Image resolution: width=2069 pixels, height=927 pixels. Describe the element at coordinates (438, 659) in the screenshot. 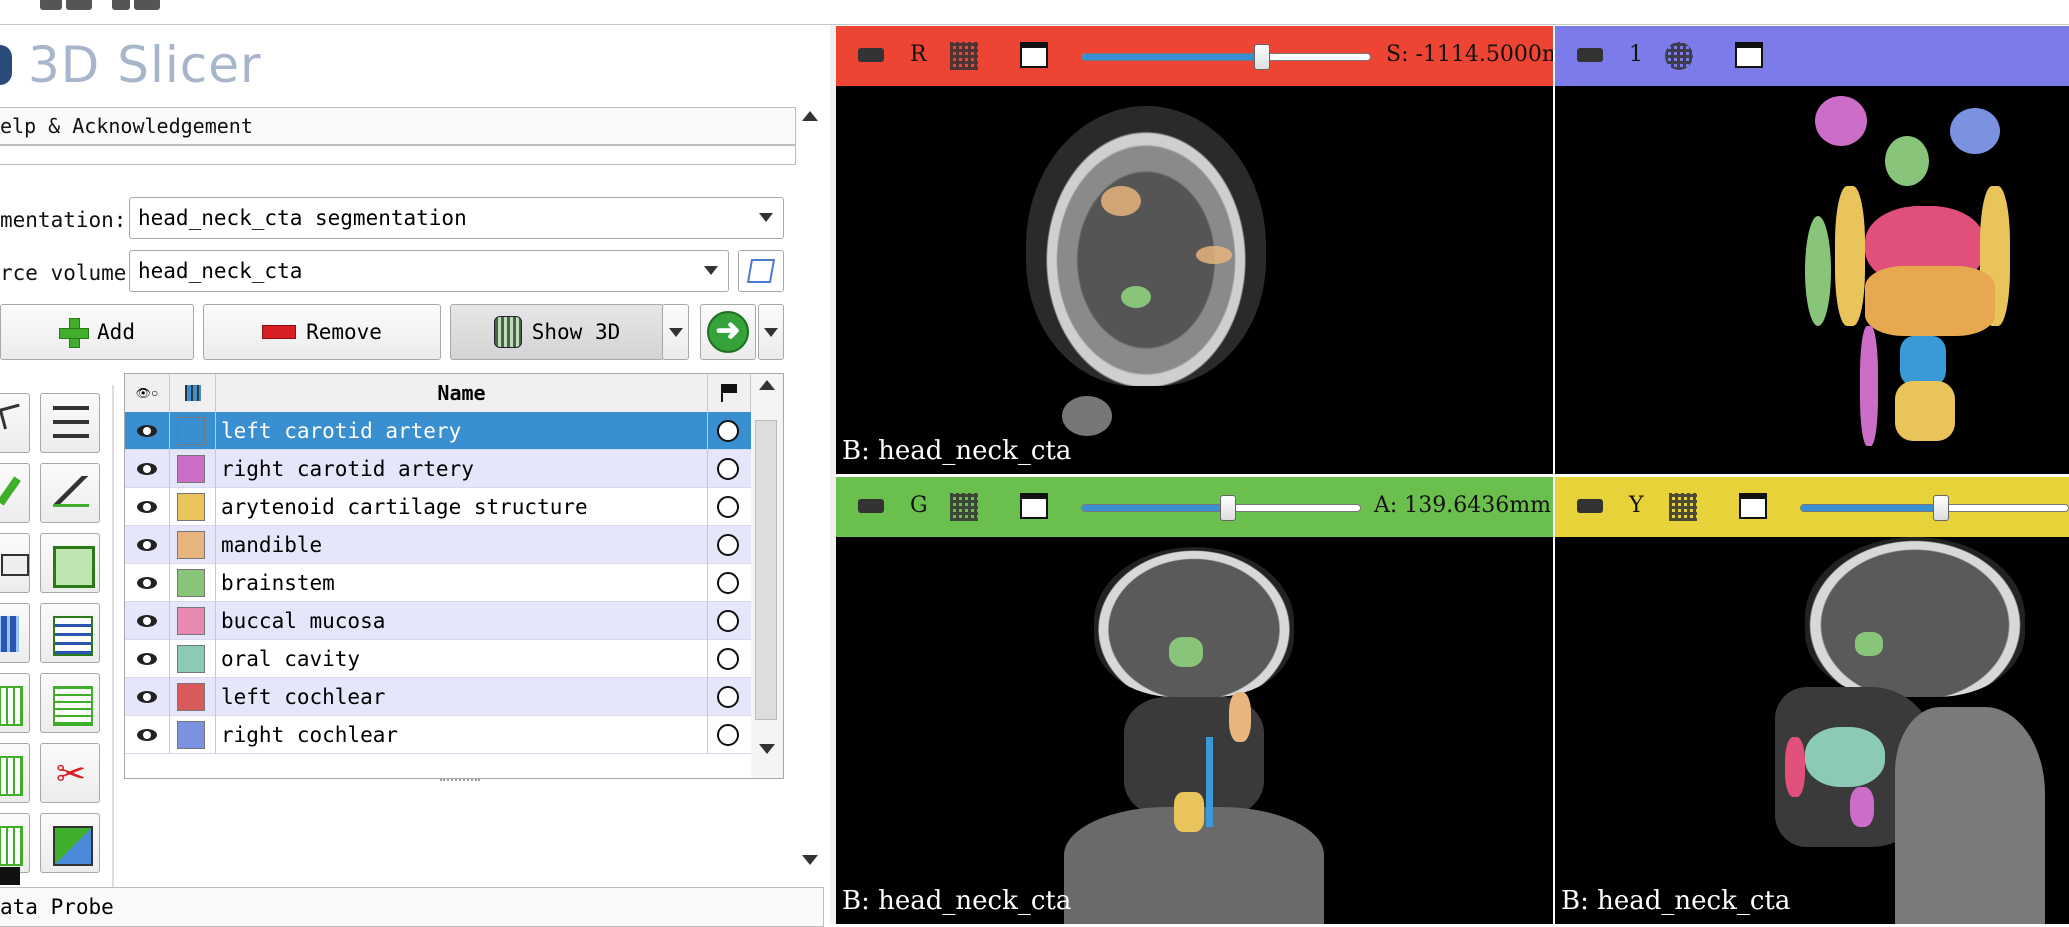

I see `table-row: oral cavity` at that location.